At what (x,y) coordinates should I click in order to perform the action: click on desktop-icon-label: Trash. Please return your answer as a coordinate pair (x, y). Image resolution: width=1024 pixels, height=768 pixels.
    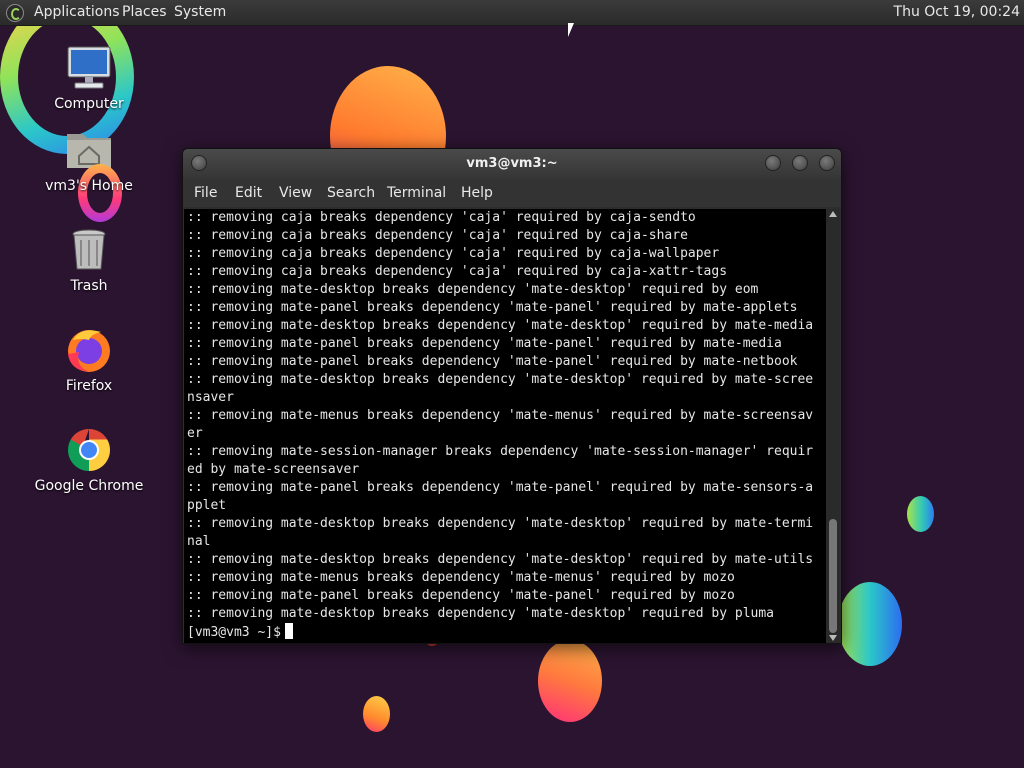
    Looking at the image, I should click on (89, 286).